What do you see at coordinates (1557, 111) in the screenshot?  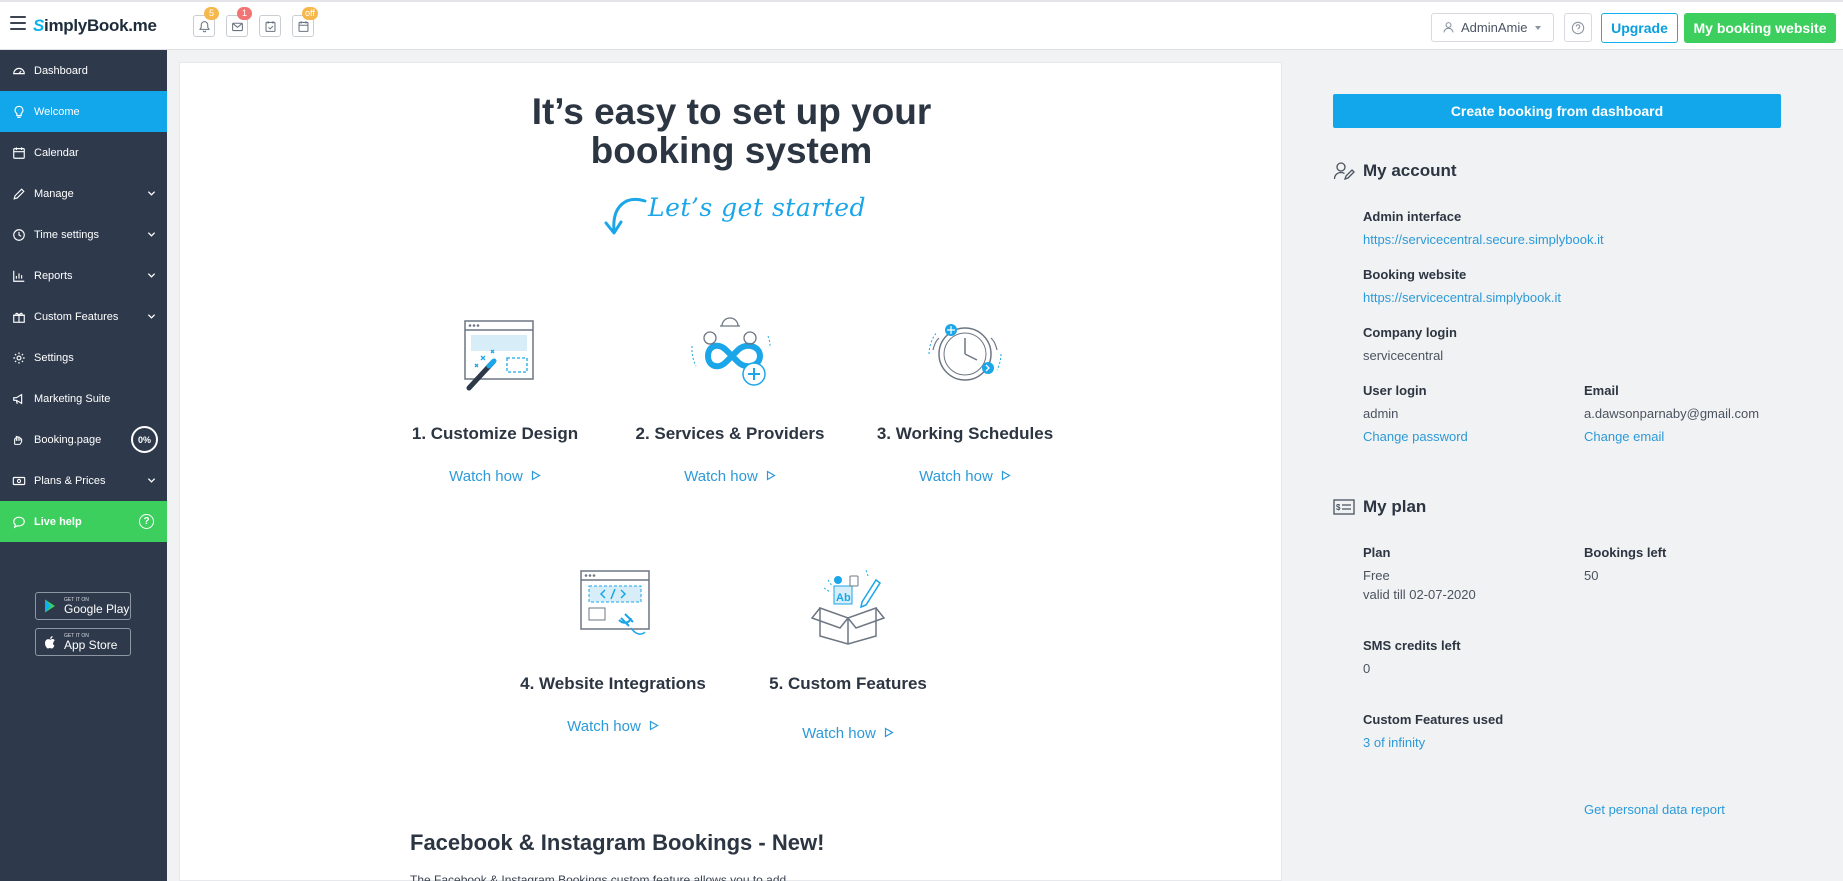 I see `create-booking-button: Create booking from dashboard` at bounding box center [1557, 111].